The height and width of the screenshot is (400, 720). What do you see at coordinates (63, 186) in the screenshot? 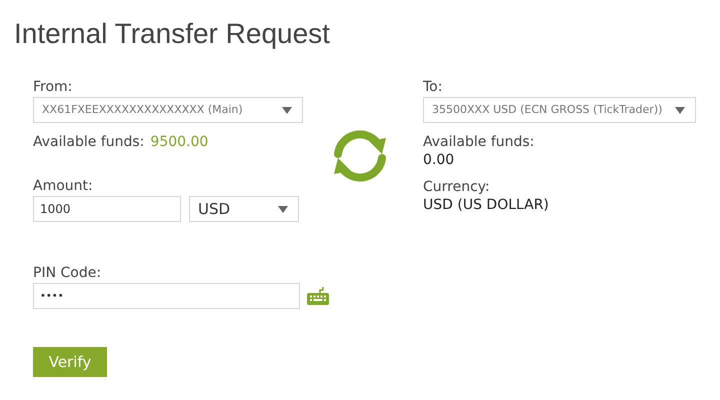
I see `amount-label: Amount:` at bounding box center [63, 186].